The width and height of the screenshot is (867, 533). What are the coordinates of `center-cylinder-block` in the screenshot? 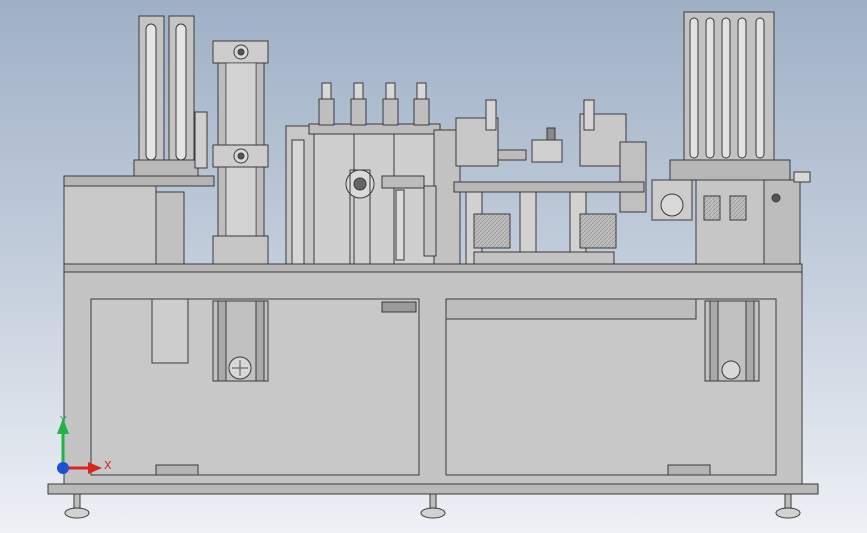 It's located at (363, 173).